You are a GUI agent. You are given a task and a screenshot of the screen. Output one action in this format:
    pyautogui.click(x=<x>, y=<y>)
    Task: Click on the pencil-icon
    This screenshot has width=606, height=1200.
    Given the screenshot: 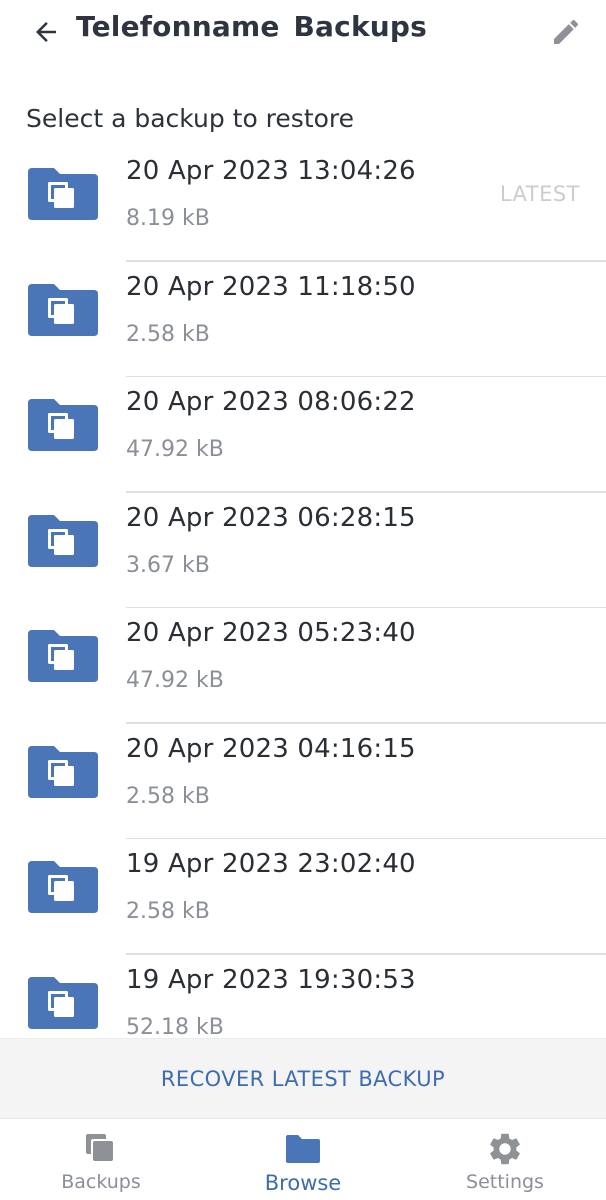 What is the action you would take?
    pyautogui.click(x=566, y=31)
    